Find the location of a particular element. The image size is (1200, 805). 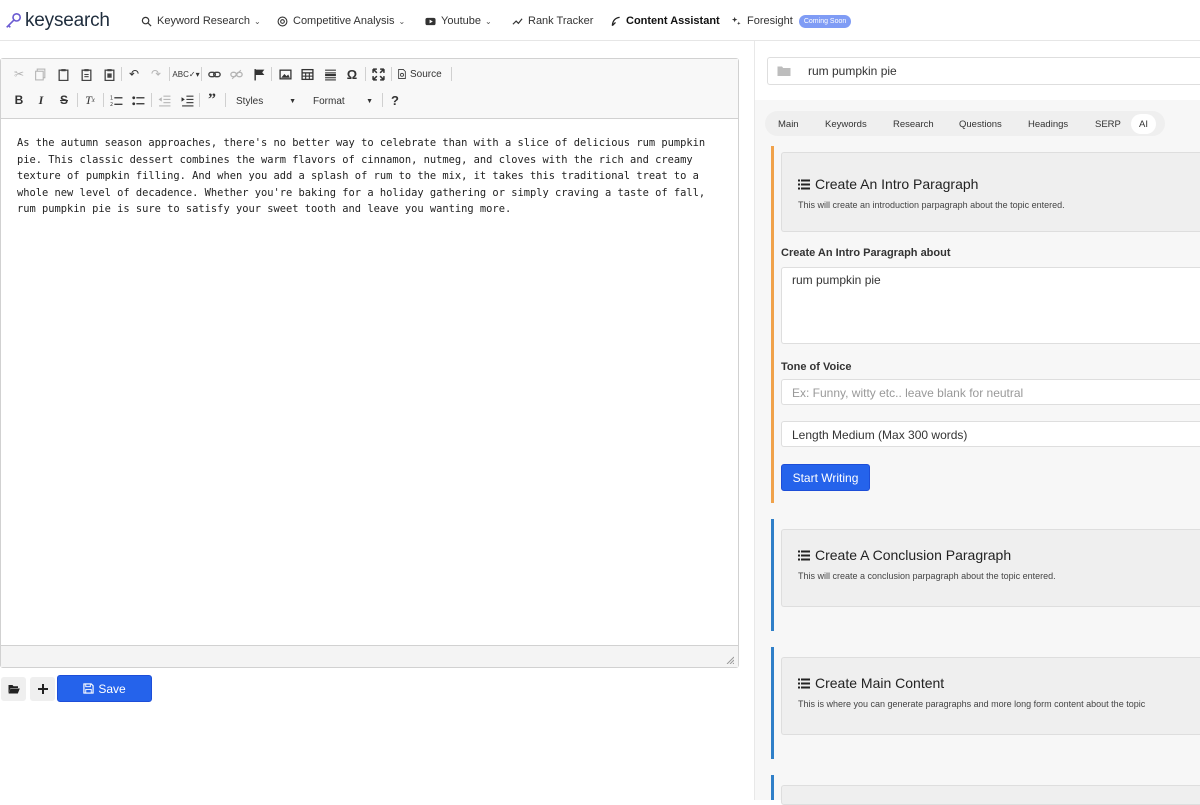

save-button: Save is located at coordinates (104, 688).